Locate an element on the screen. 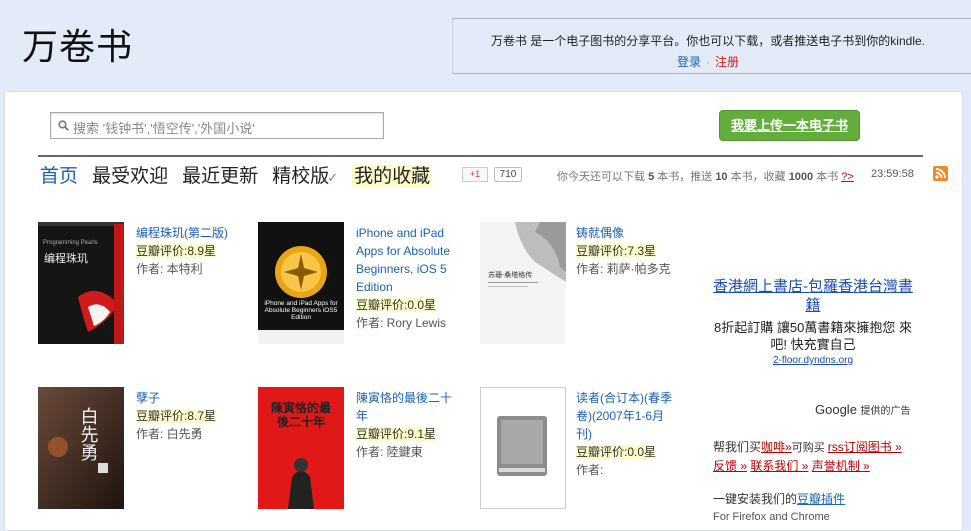 This screenshot has height=531, width=971. nav-popular: 最受欢迎 is located at coordinates (130, 176).